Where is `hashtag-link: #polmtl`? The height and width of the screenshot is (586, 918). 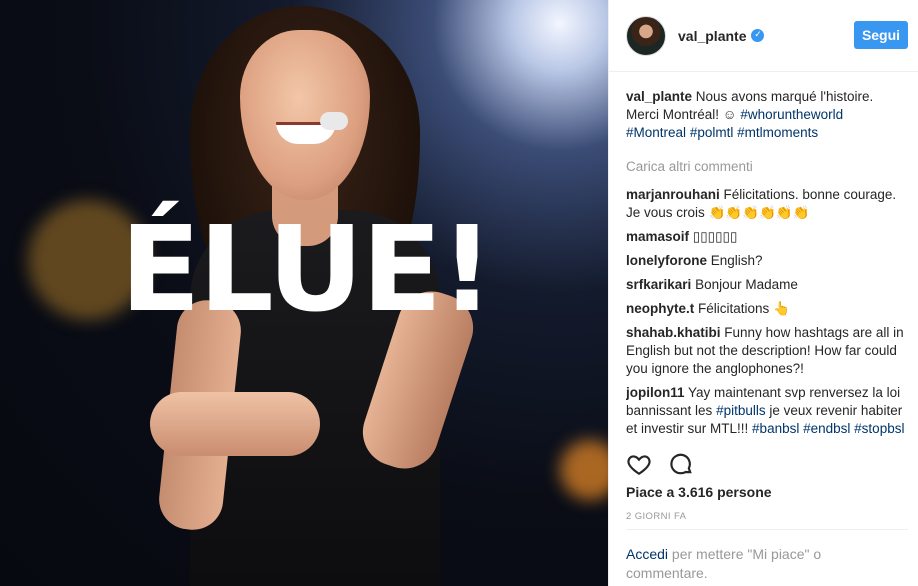 hashtag-link: #polmtl is located at coordinates (712, 132).